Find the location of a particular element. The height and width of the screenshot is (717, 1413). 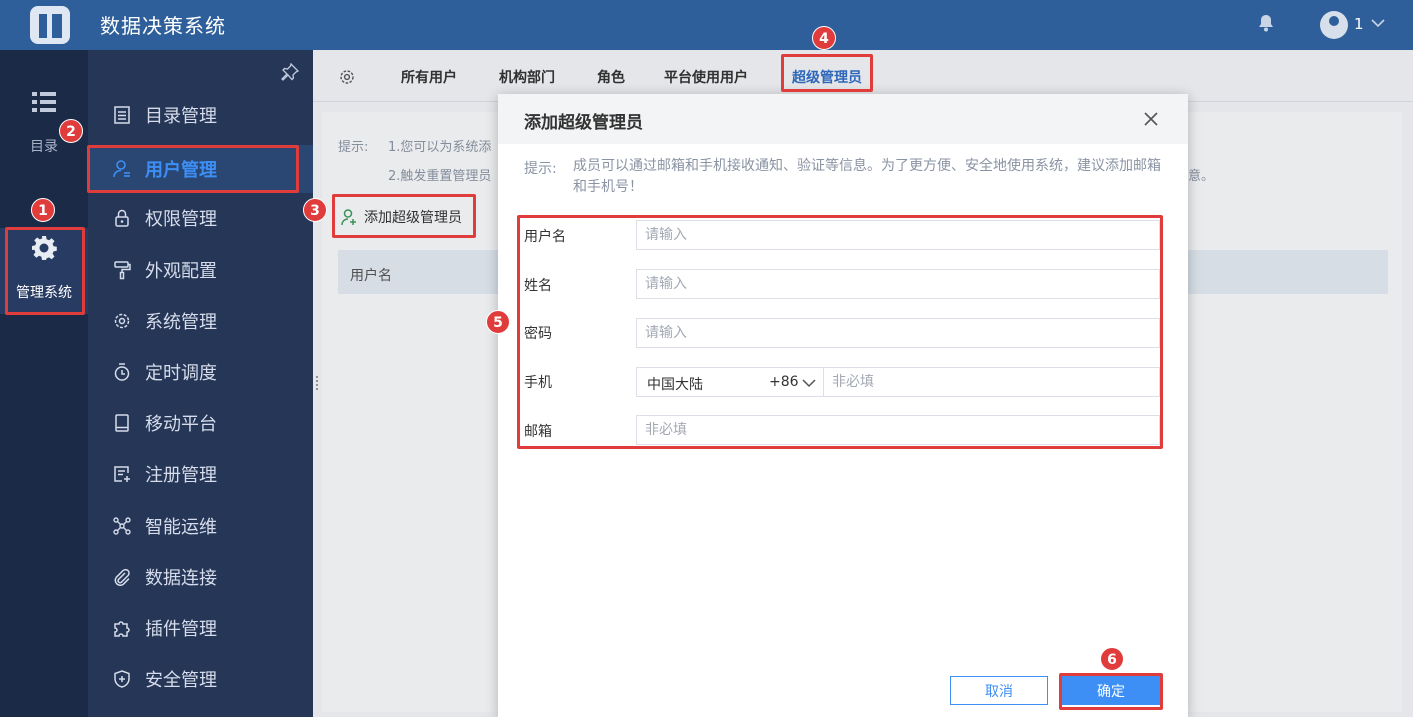

sidebar-item-plugins: 插件管理 is located at coordinates (200, 628).